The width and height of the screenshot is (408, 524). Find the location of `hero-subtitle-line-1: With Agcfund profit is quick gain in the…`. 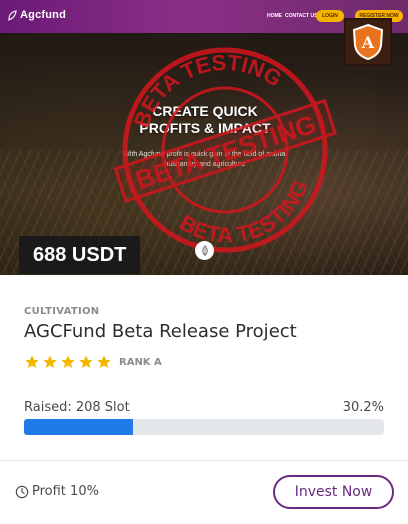

hero-subtitle-line-1: With Agcfund profit is quick gain in the… is located at coordinates (205, 154).